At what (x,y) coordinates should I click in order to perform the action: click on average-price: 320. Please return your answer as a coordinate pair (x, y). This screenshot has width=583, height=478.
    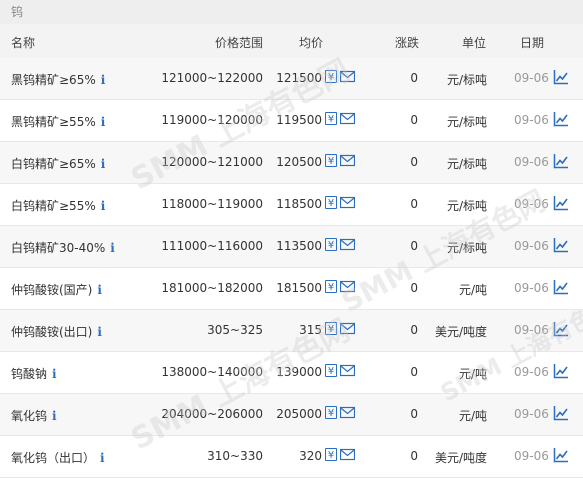
    Looking at the image, I should click on (310, 456).